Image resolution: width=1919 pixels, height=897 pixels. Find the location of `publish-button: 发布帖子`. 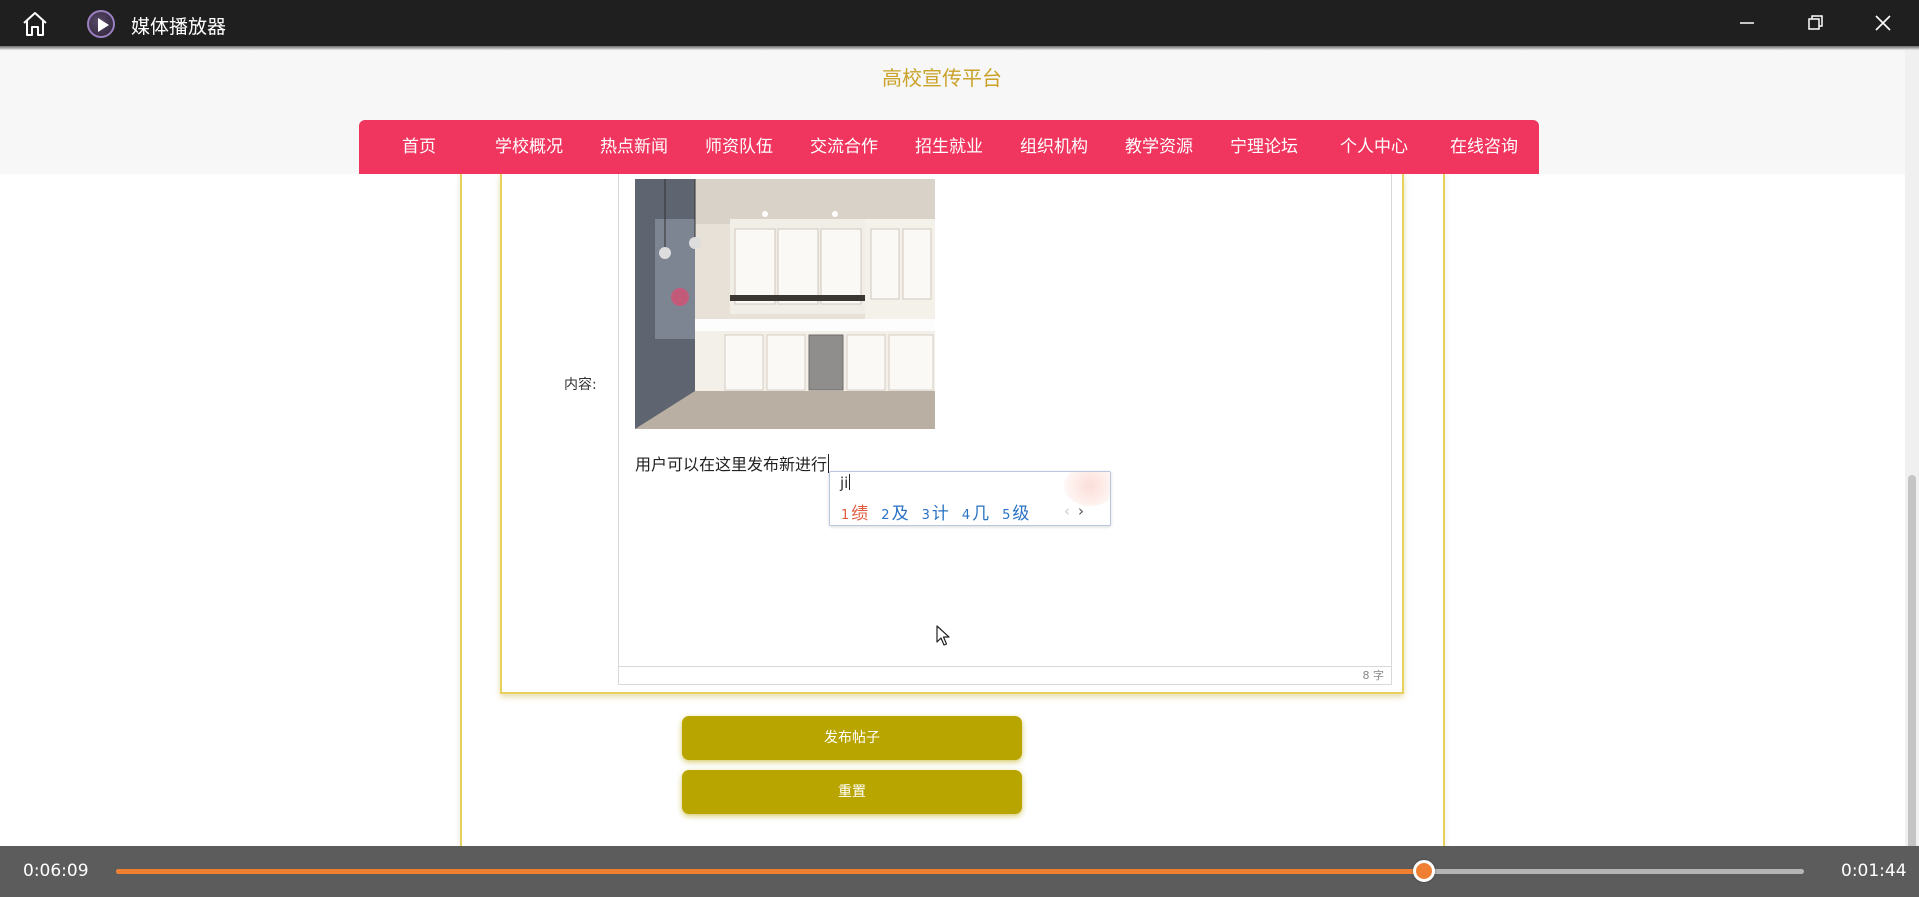

publish-button: 发布帖子 is located at coordinates (852, 738).